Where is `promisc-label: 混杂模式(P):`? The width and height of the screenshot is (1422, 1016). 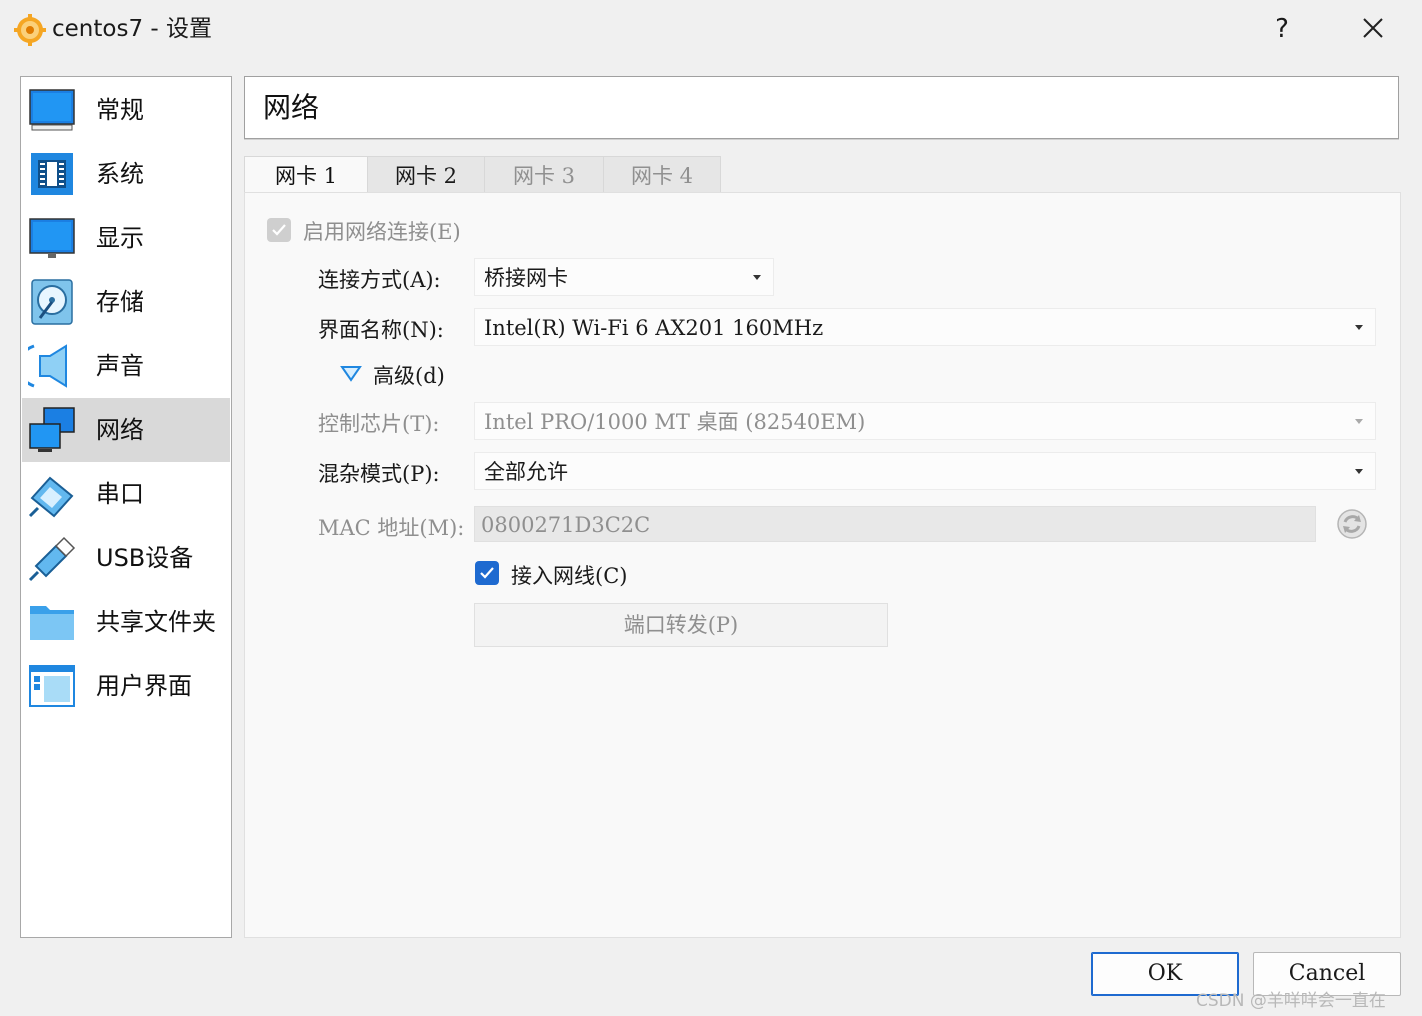
promisc-label: 混杂模式(P): is located at coordinates (379, 474).